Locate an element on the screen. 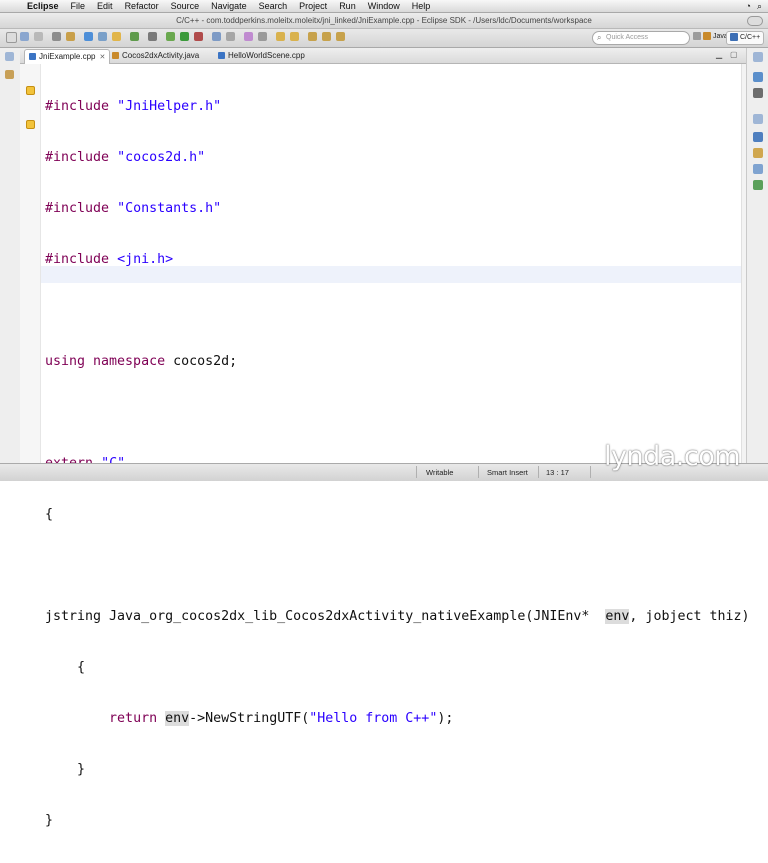 The width and height of the screenshot is (768, 863). include-jni: <jni.h> is located at coordinates (145, 259).